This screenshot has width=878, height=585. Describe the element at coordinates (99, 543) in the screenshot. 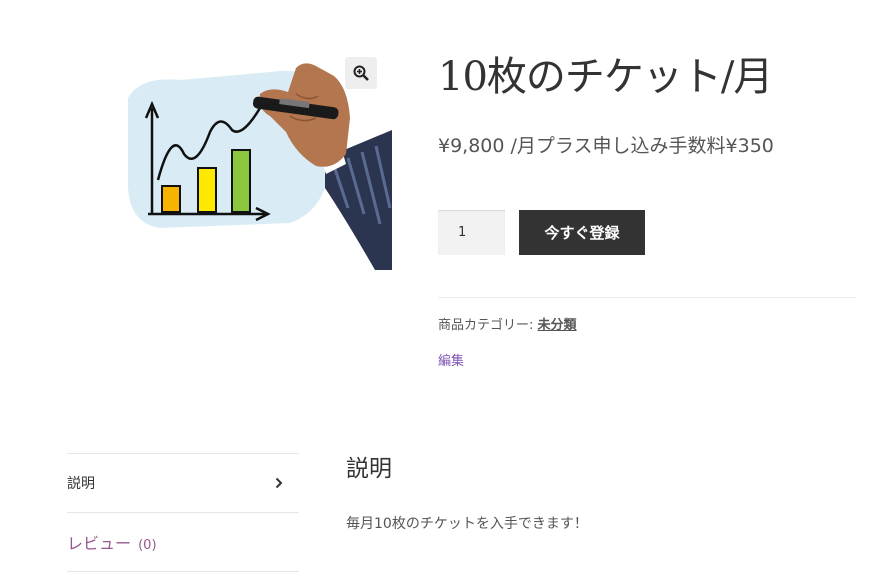

I see `tab-reviews-text: レビュー` at that location.